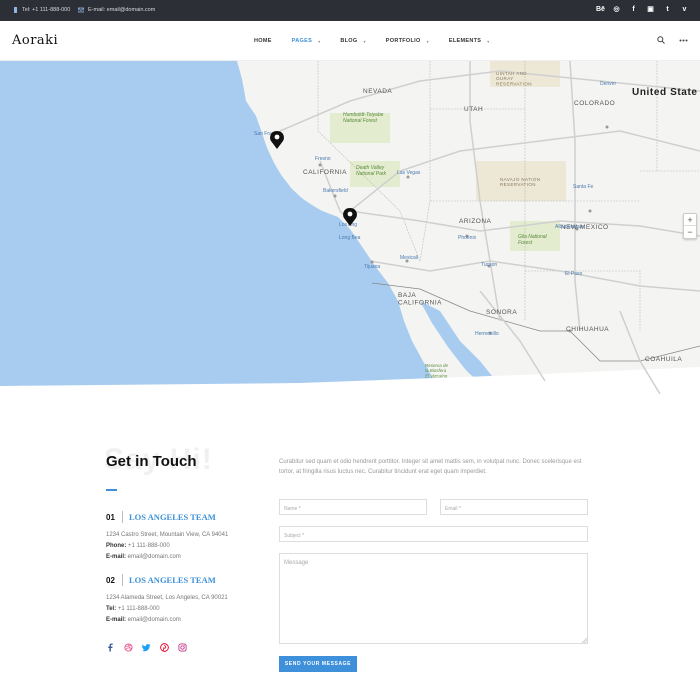 Image resolution: width=700 pixels, height=700 pixels. What do you see at coordinates (186, 517) in the screenshot?
I see `team-header: 01 LOS ANGELES TEAM` at bounding box center [186, 517].